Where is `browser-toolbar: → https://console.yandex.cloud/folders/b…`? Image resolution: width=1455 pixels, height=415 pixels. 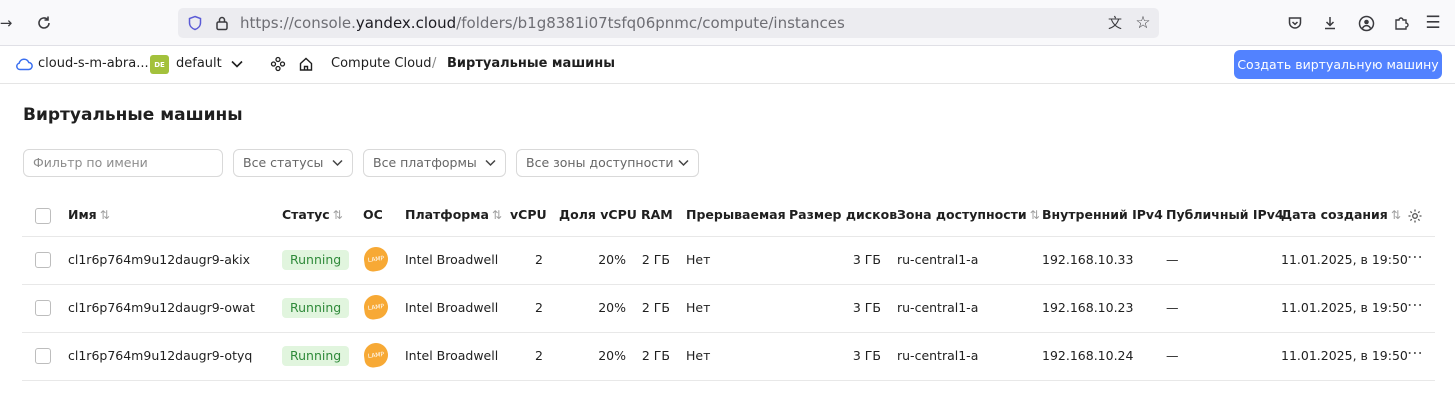
browser-toolbar: → https://console.yandex.cloud/folders/b… is located at coordinates (727, 23).